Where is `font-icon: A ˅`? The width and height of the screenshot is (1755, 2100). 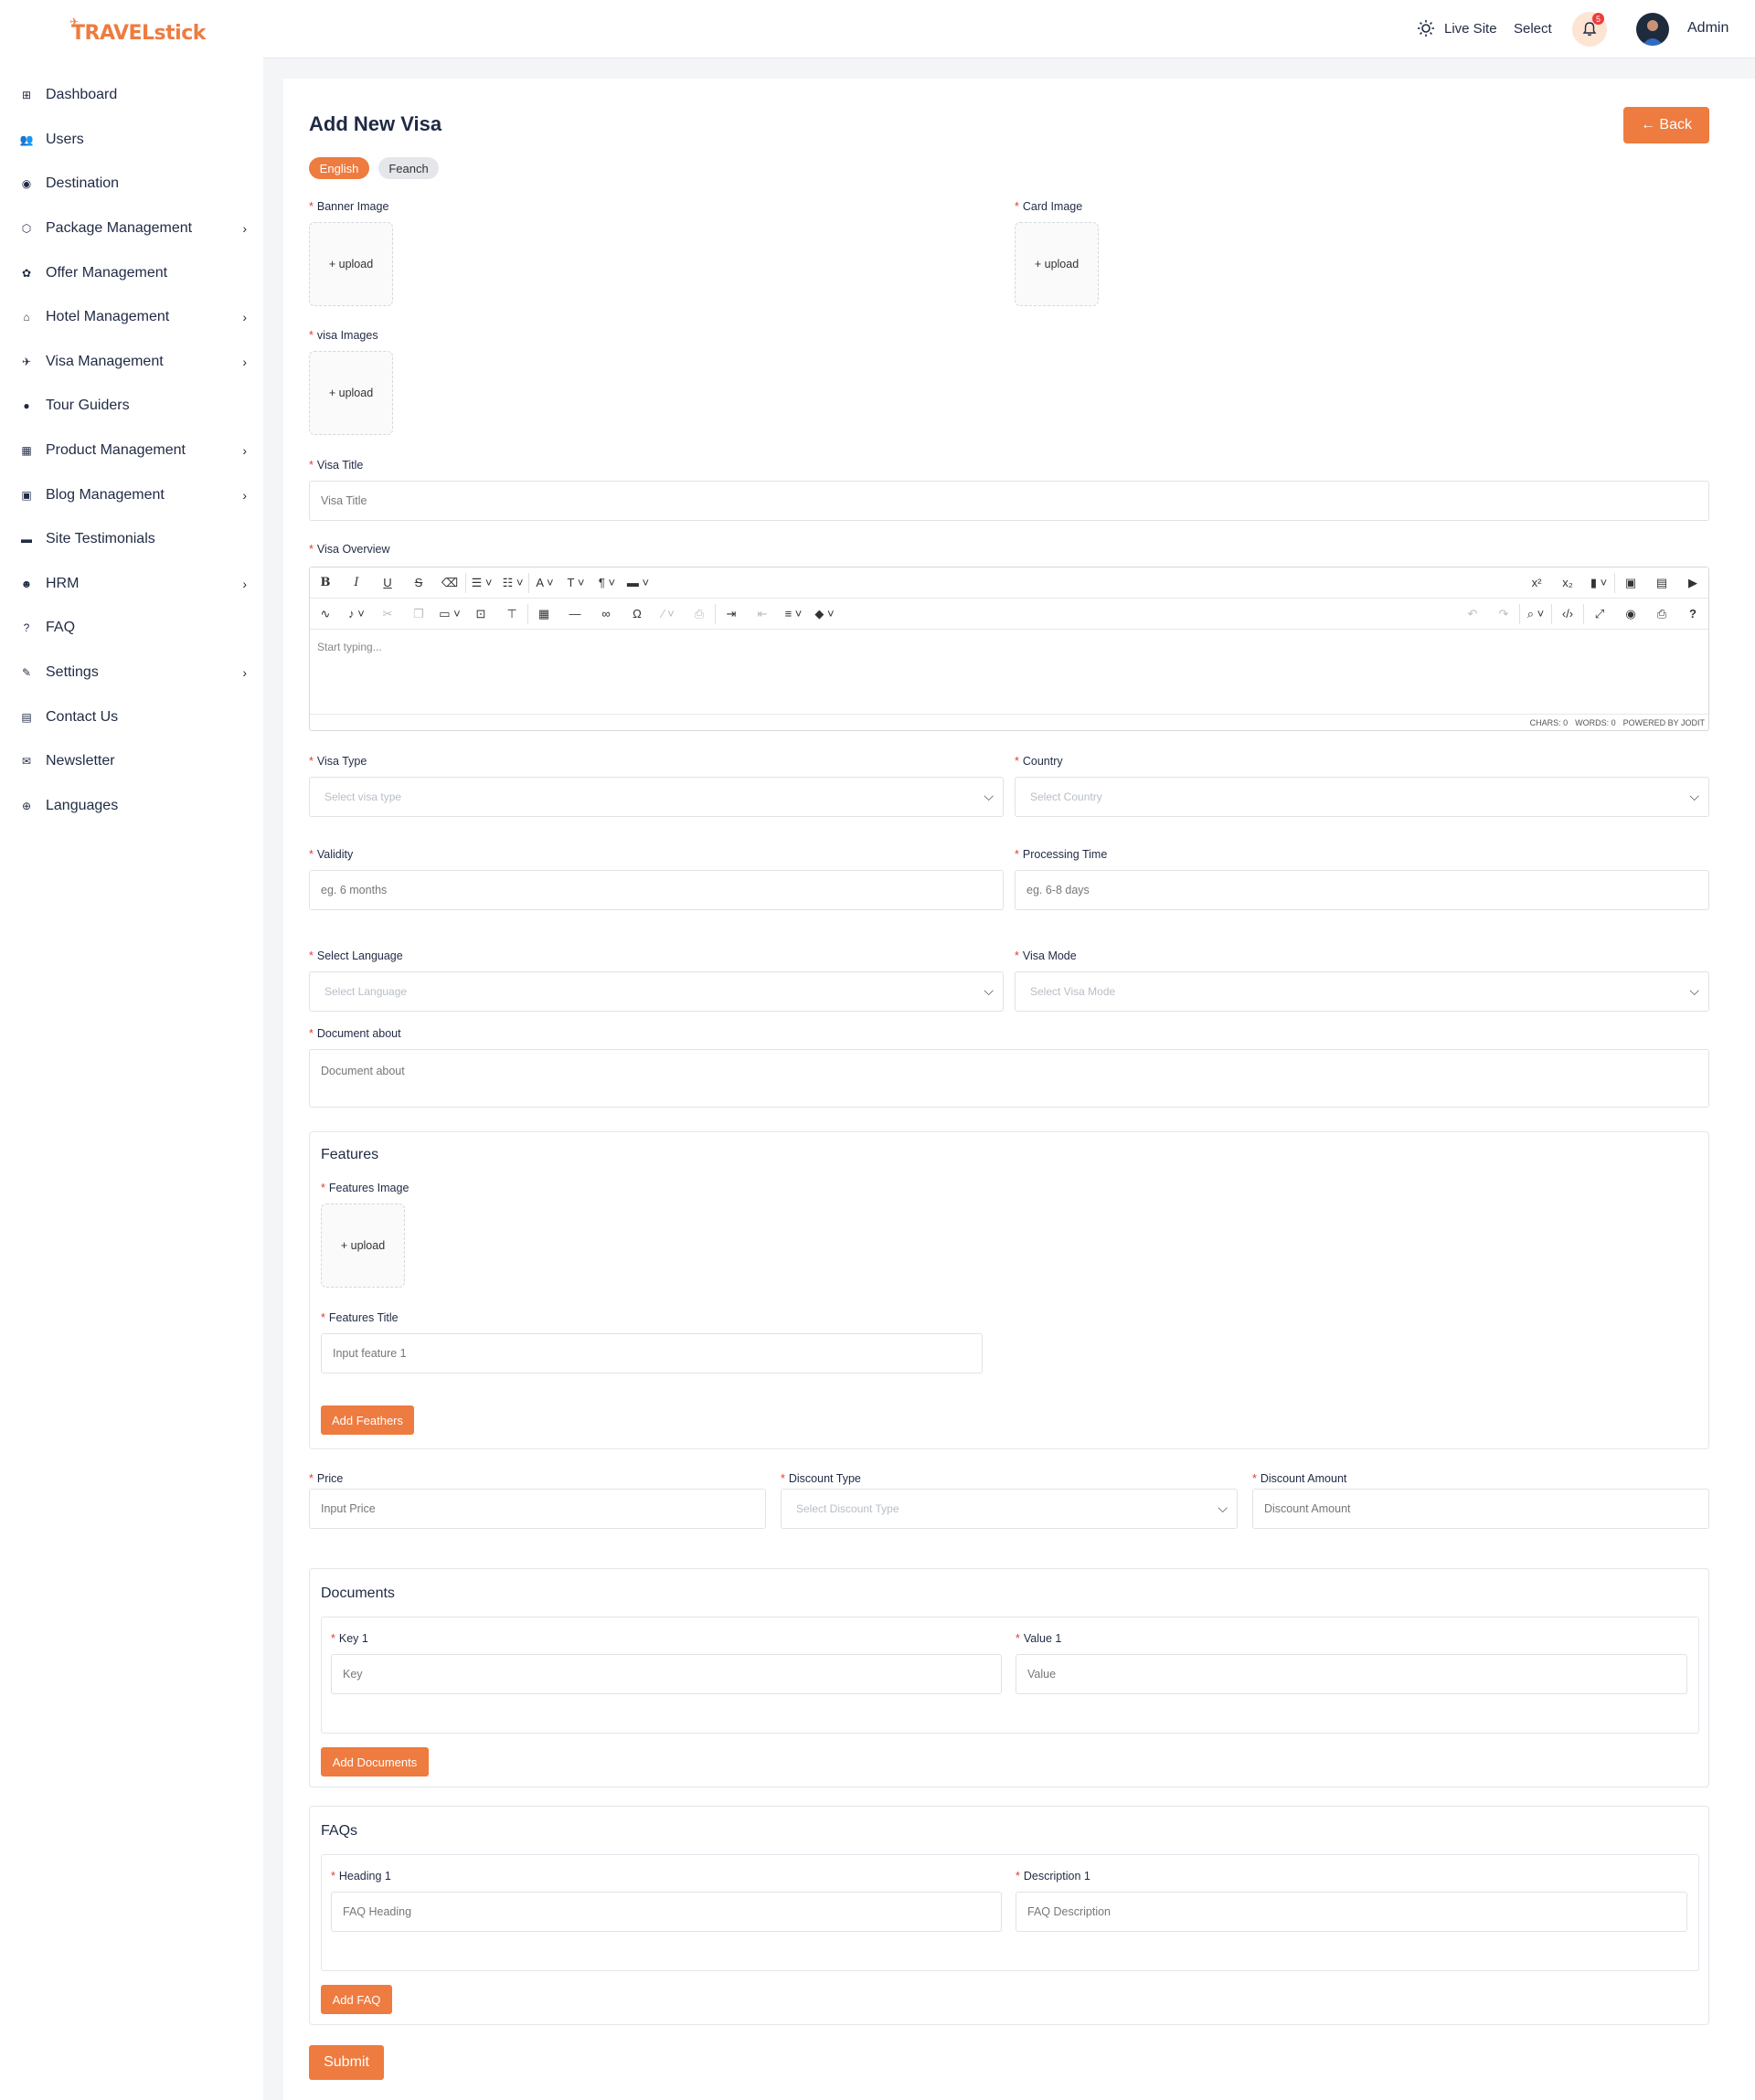
font-icon: A ˅ is located at coordinates (544, 583).